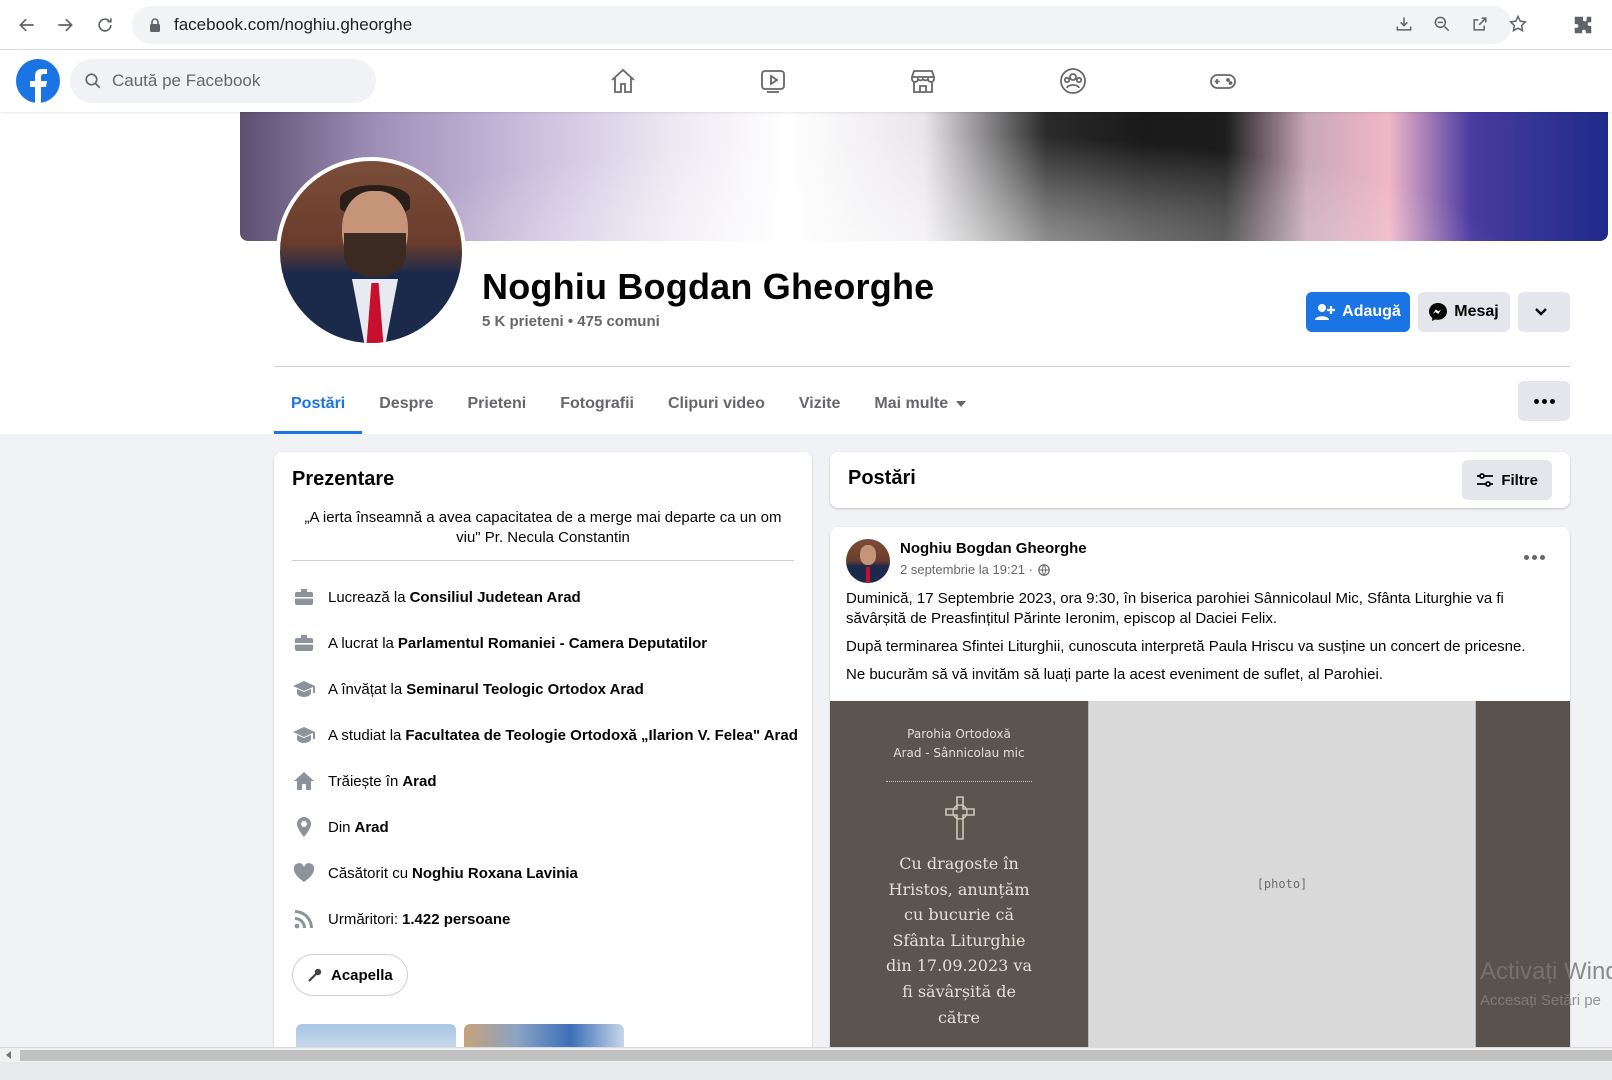  What do you see at coordinates (708, 286) in the screenshot?
I see `profile-name: Noghiu Bogdan Gheorghe` at bounding box center [708, 286].